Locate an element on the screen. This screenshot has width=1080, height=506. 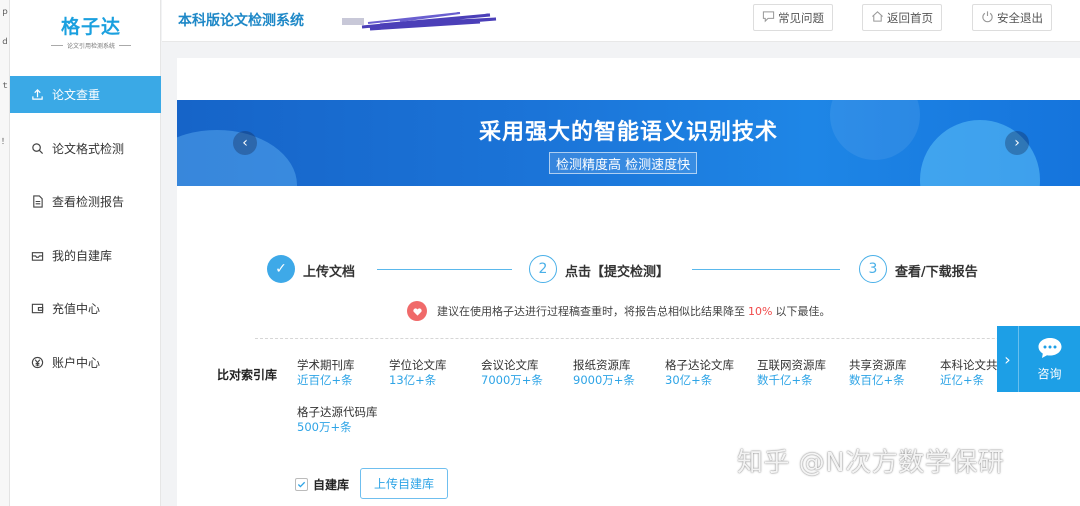
yen-icon is located at coordinates (37, 362).